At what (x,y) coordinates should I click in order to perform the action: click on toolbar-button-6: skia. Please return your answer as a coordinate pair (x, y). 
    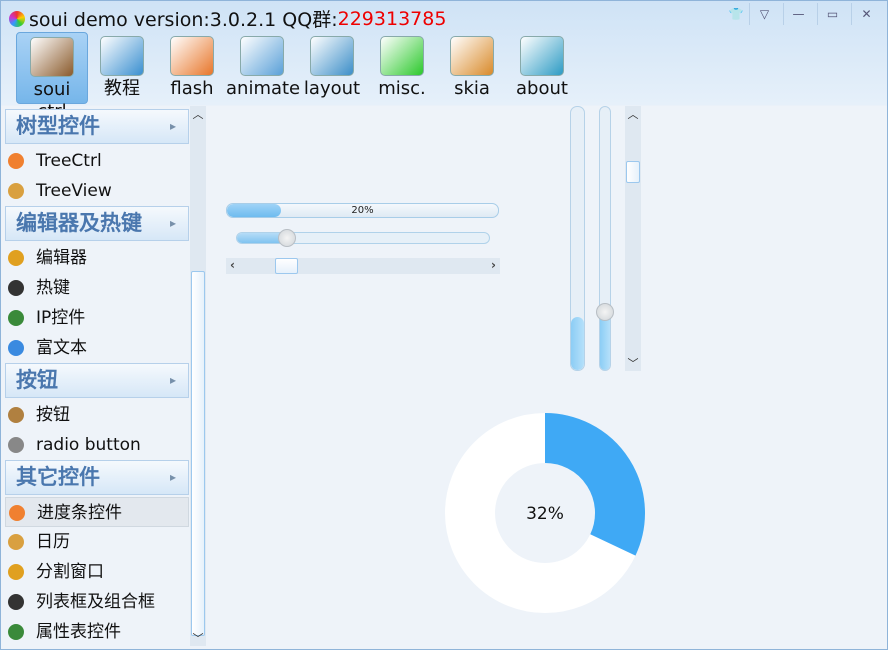
    Looking at the image, I should click on (472, 68).